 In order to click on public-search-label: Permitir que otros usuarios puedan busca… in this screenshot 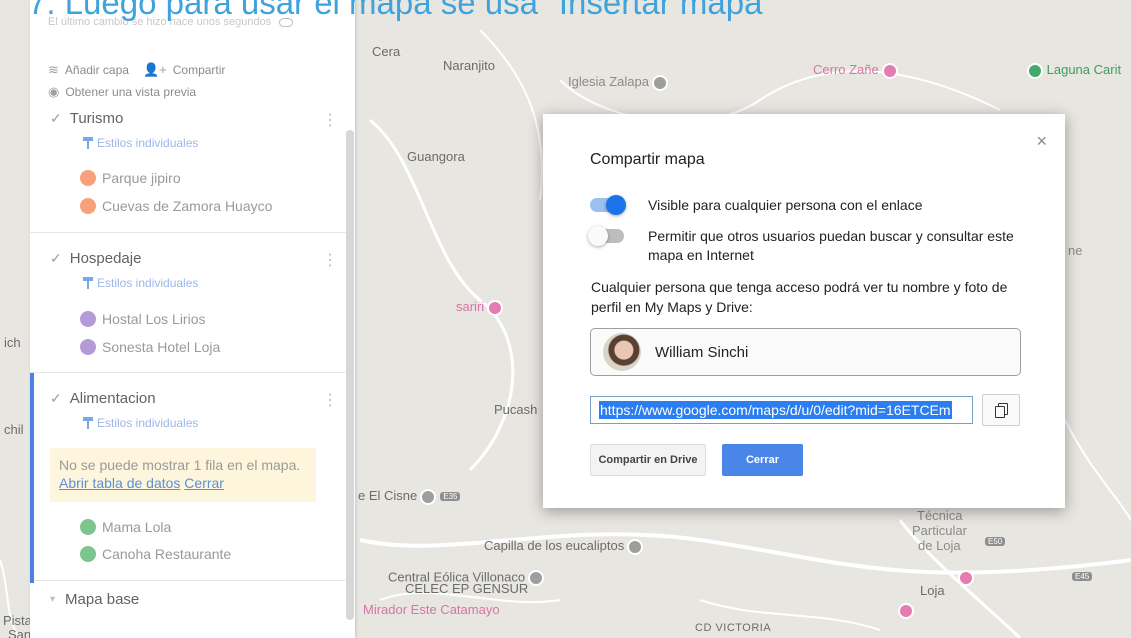, I will do `click(831, 245)`.